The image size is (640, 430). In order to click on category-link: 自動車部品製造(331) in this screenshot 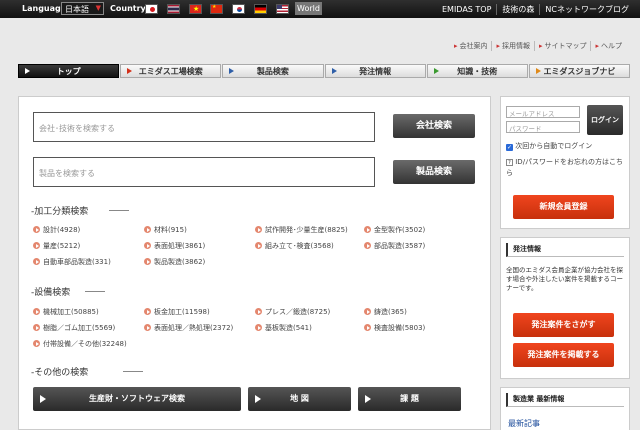, I will do `click(72, 262)`.